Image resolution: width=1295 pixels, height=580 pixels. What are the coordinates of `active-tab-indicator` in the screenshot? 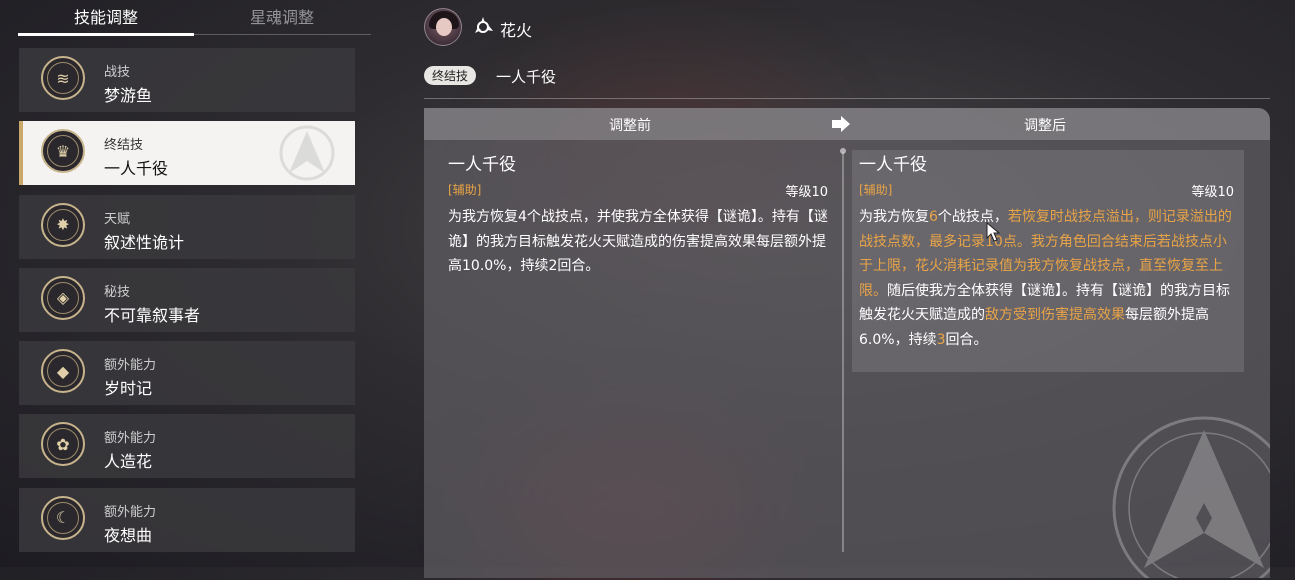 It's located at (106, 34).